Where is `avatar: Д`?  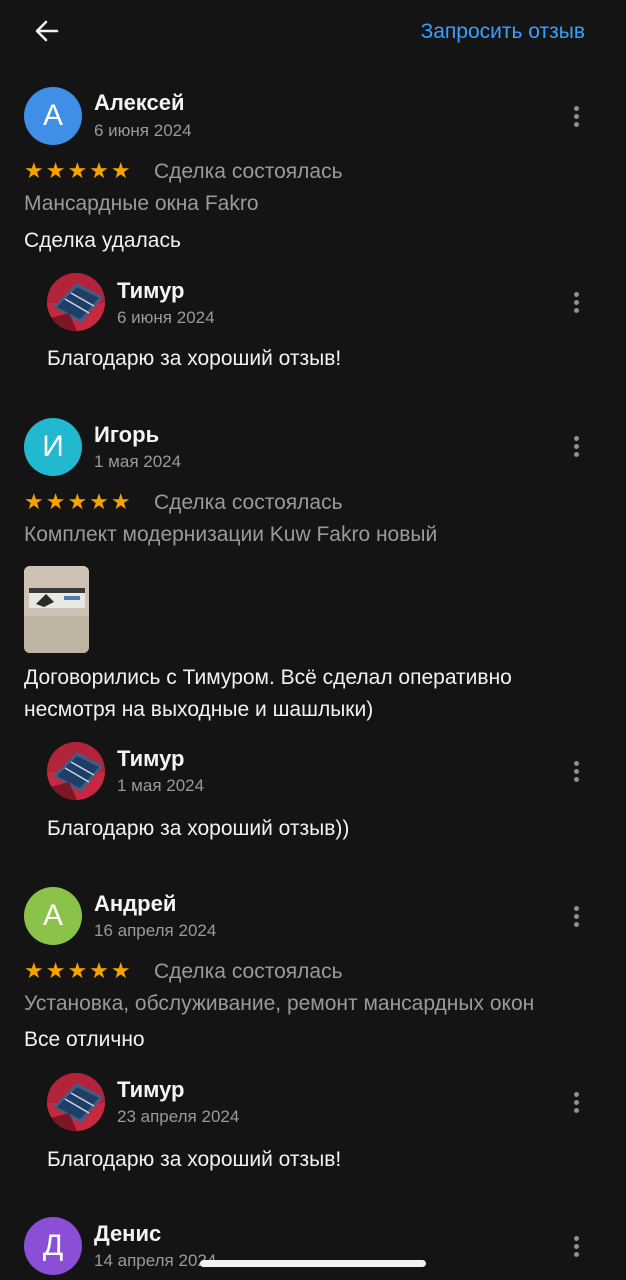 avatar: Д is located at coordinates (53, 1246).